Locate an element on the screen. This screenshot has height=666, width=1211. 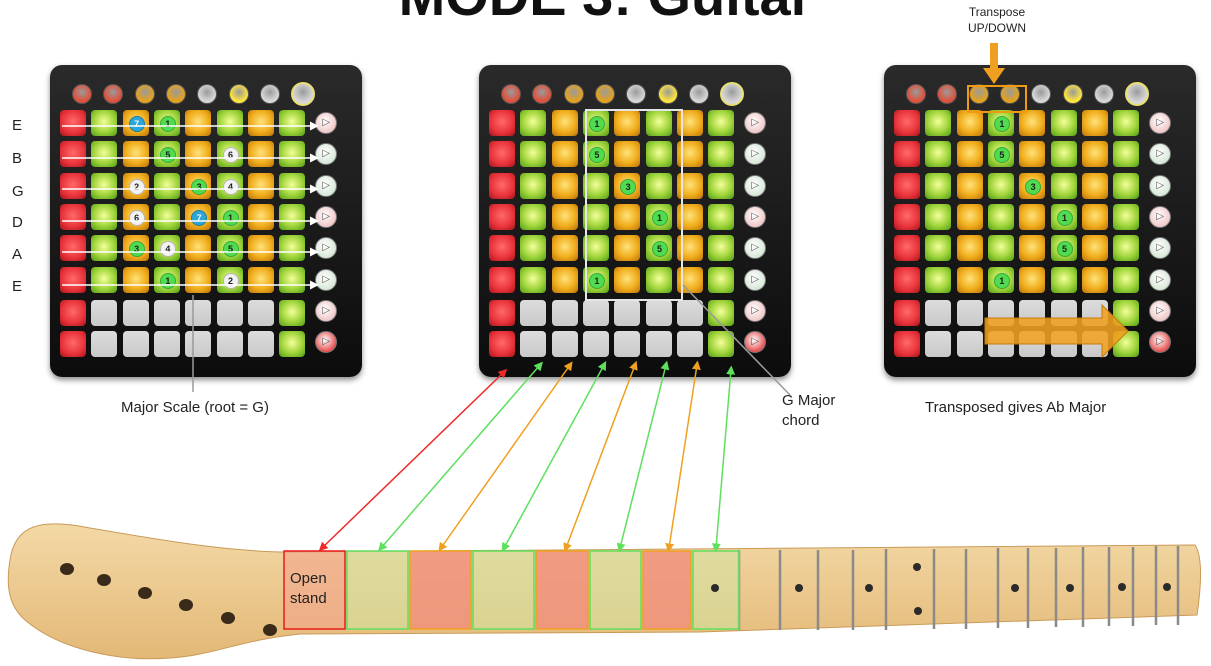
top-button-session is located at coordinates (636, 94).